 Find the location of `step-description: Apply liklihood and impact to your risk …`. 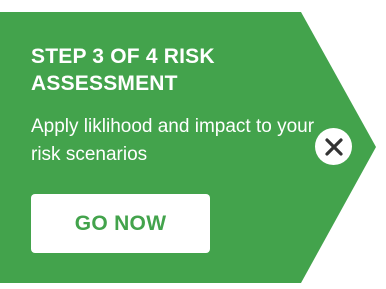

step-description: Apply liklihood and impact to your risk … is located at coordinates (173, 140).